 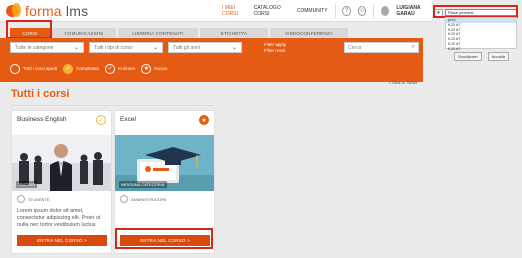 What do you see at coordinates (77, 11) in the screenshot?
I see `logo-suffix: lms` at bounding box center [77, 11].